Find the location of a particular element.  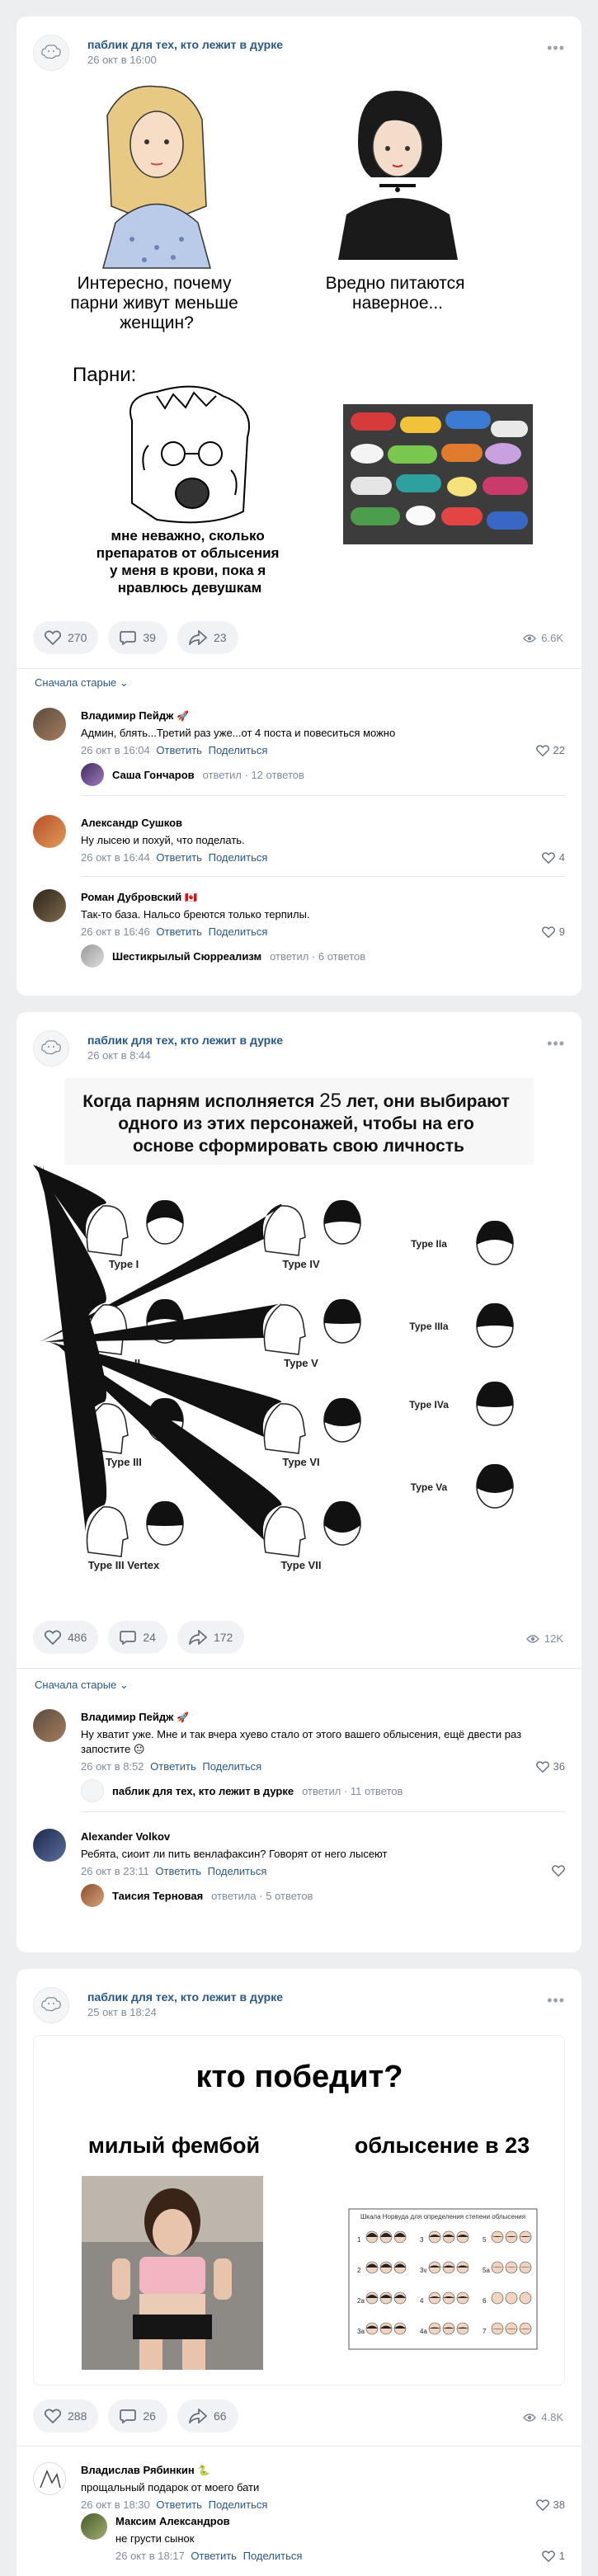

comment-meta: 26 окт в 23:11 Ответить Поделиться is located at coordinates (174, 1871).